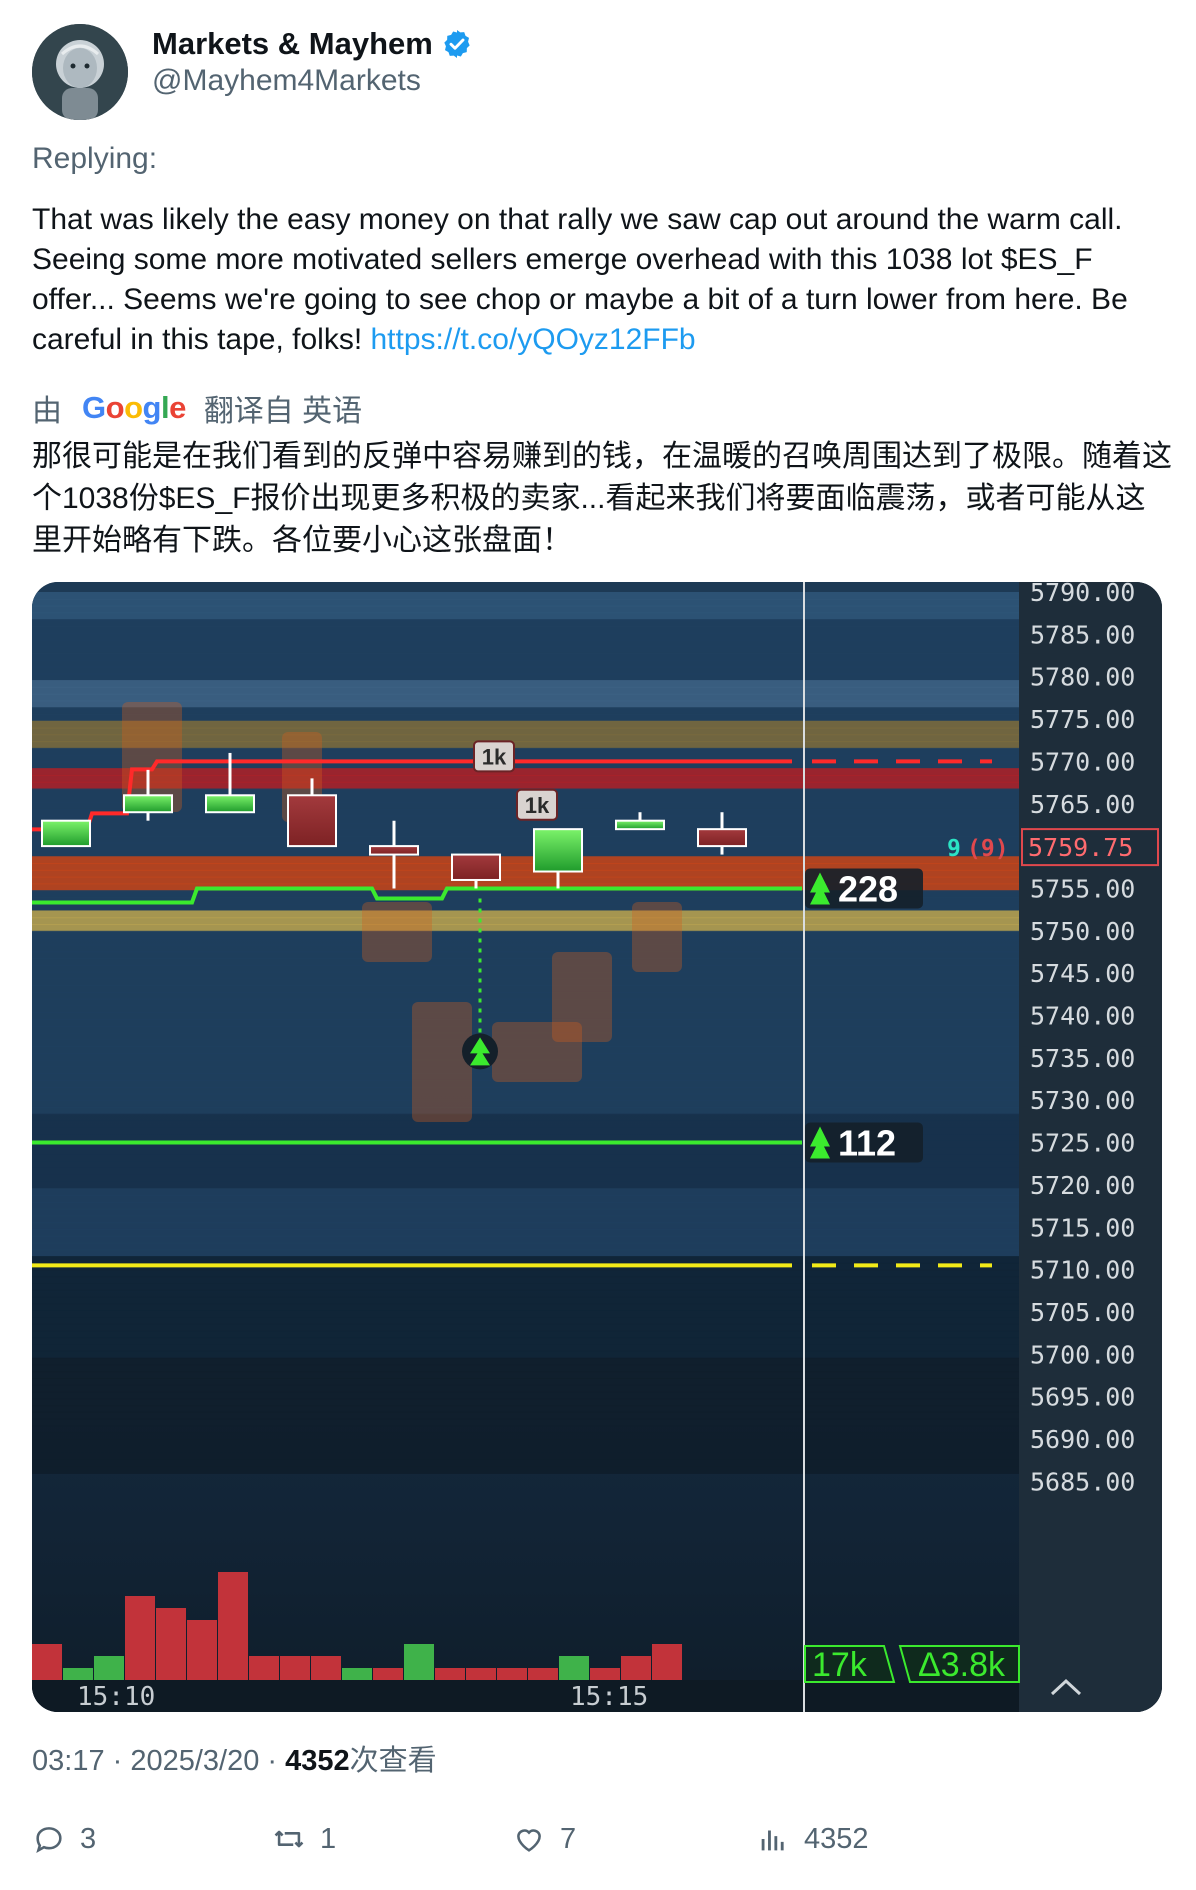  I want to click on author-name: Markets & Mayhem, so click(292, 44).